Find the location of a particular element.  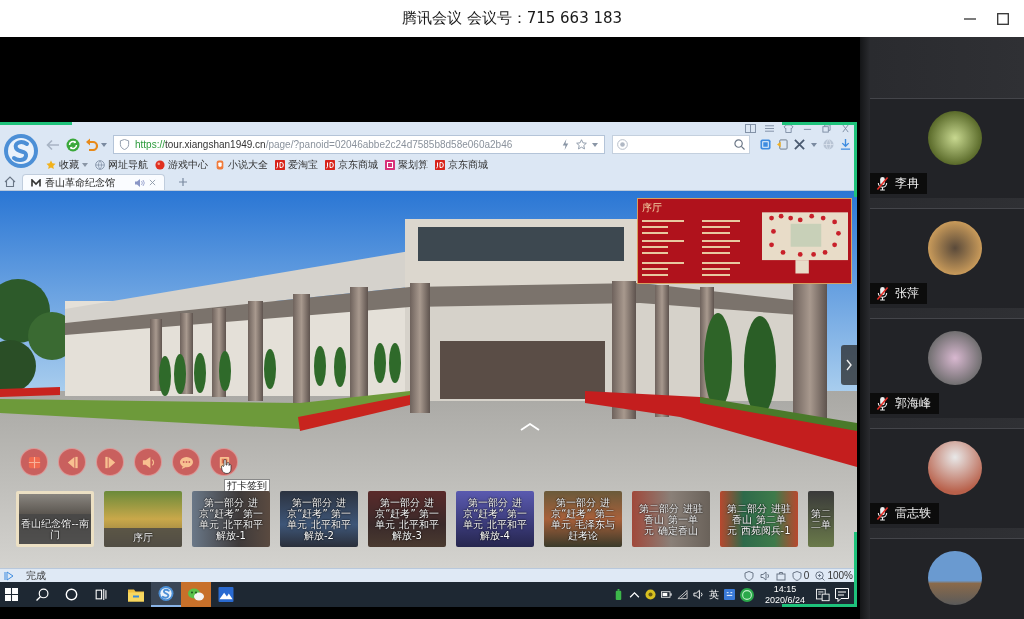

status-text: 完成 is located at coordinates (36, 575).